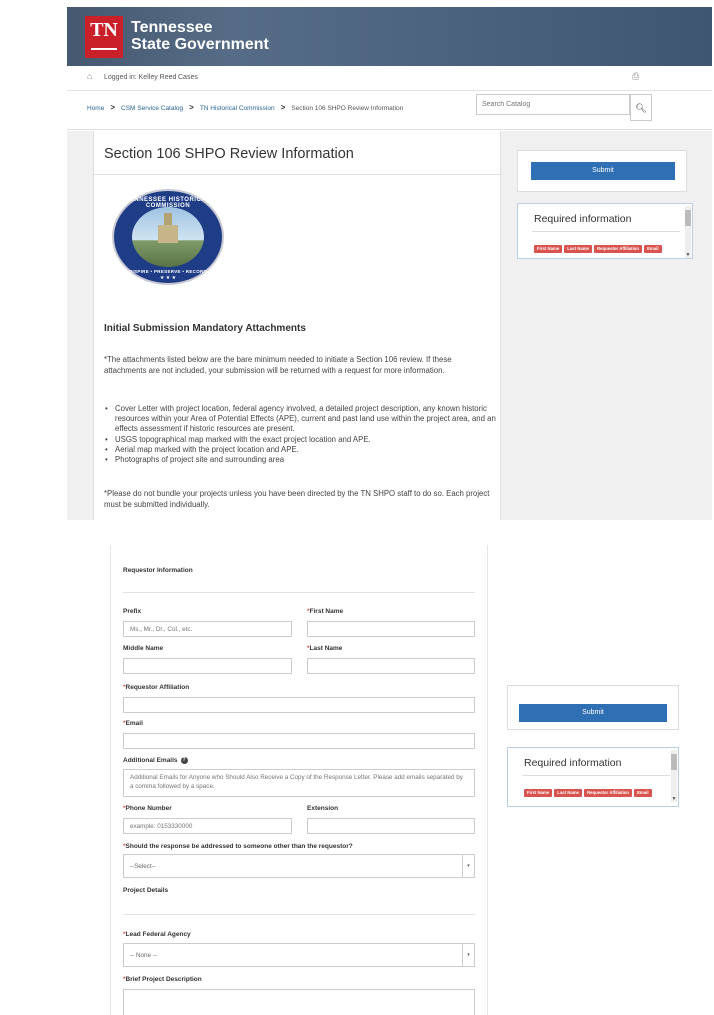  Describe the element at coordinates (297, 174) in the screenshot. I see `title-divider` at that location.